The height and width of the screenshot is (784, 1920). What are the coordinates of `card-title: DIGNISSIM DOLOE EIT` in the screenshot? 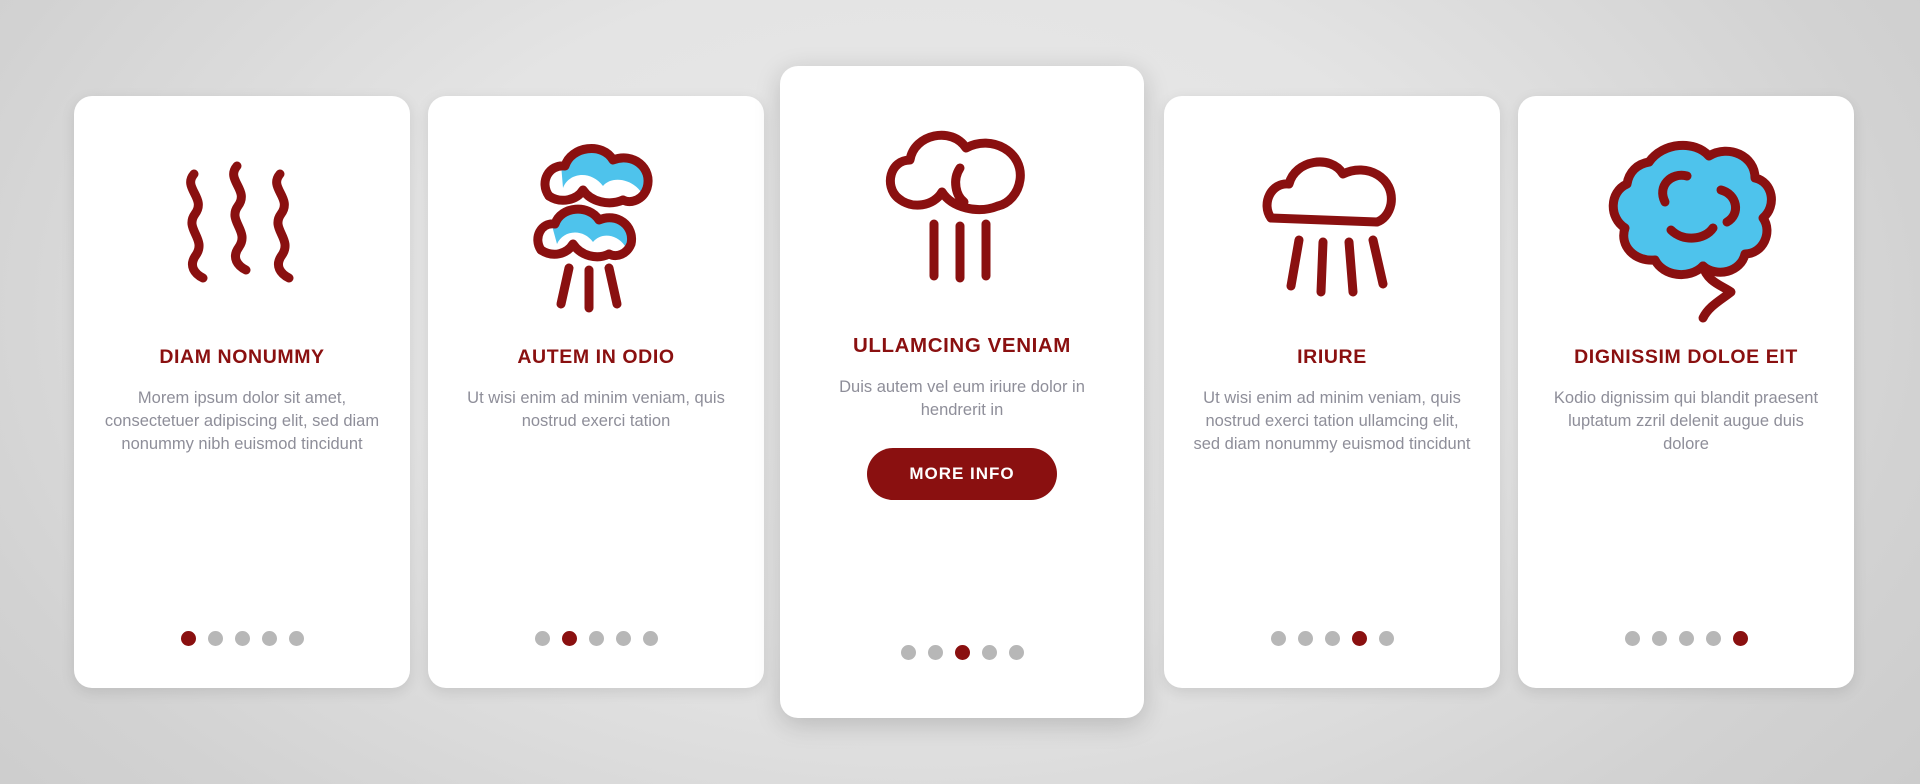 It's located at (1686, 357).